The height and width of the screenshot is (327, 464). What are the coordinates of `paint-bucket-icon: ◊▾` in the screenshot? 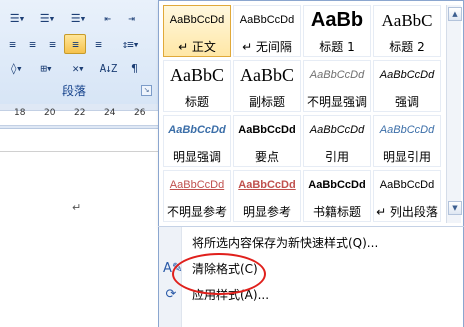 It's located at (16, 68).